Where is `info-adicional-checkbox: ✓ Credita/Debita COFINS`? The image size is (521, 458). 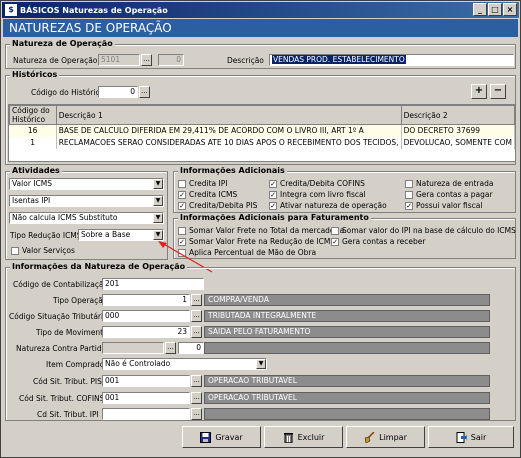
info-adicional-checkbox: ✓ Credita/Debita COFINS is located at coordinates (317, 183).